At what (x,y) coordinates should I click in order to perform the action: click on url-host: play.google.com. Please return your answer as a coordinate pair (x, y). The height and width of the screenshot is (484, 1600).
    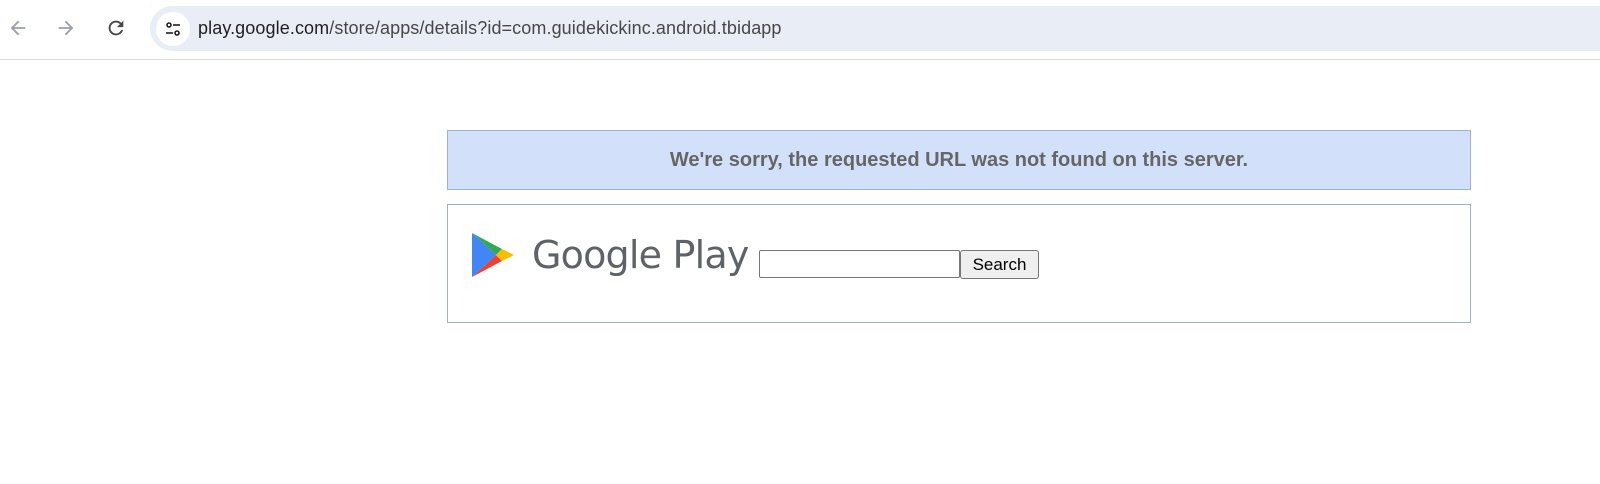
    Looking at the image, I should click on (264, 28).